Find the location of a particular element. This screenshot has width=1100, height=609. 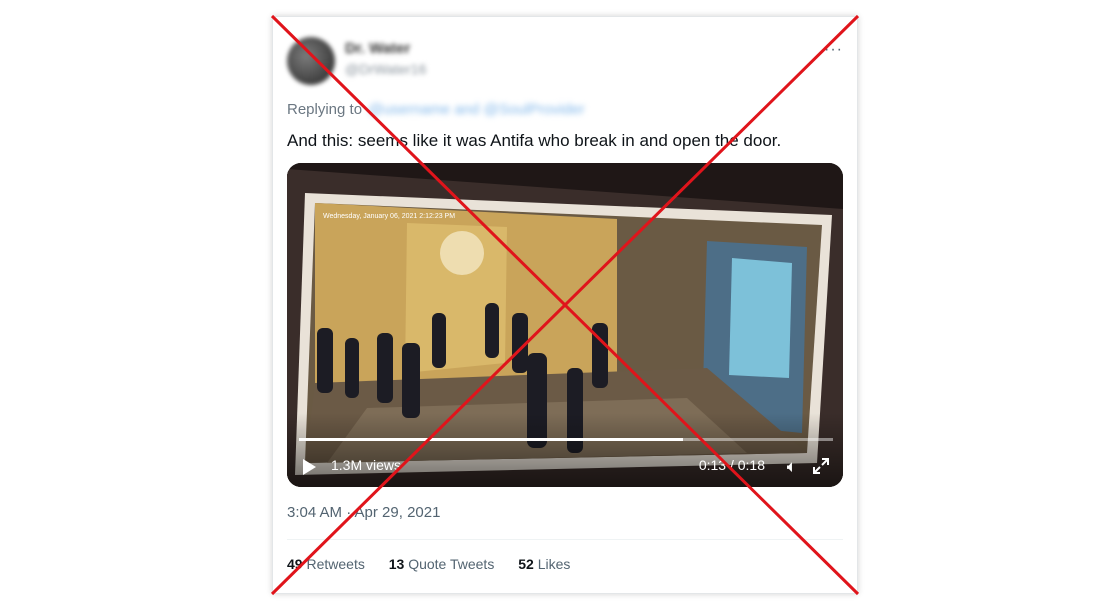

video-views: 1.3M views is located at coordinates (366, 465).